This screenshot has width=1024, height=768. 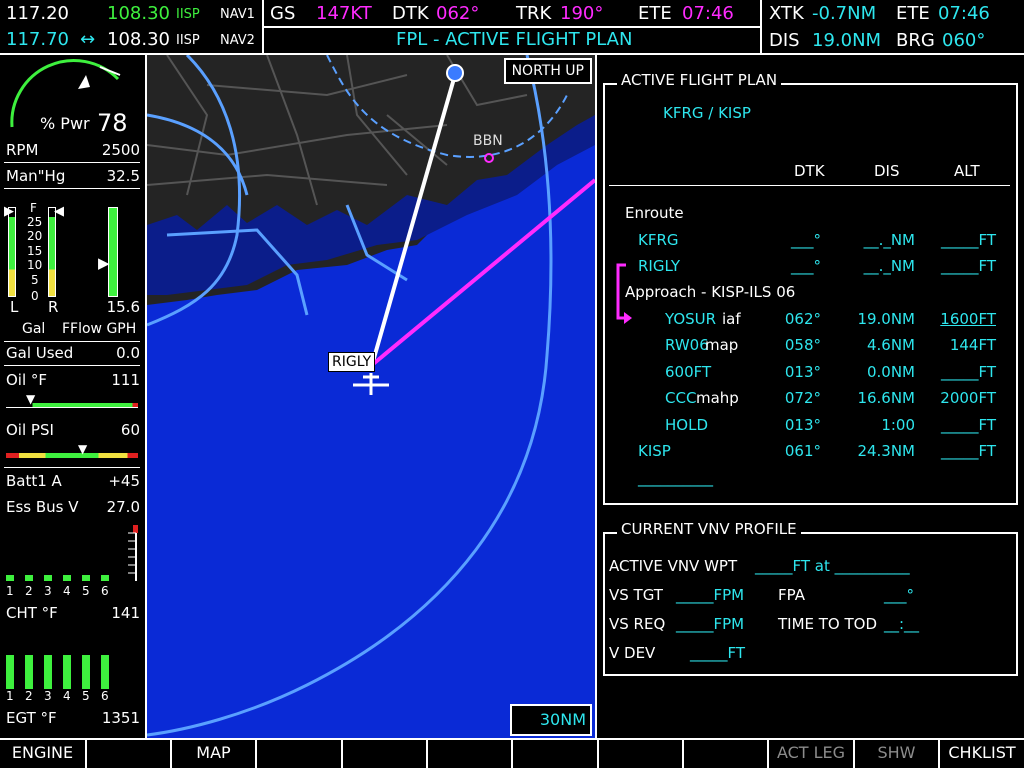 What do you see at coordinates (113, 252) in the screenshot?
I see `fflow-bar` at bounding box center [113, 252].